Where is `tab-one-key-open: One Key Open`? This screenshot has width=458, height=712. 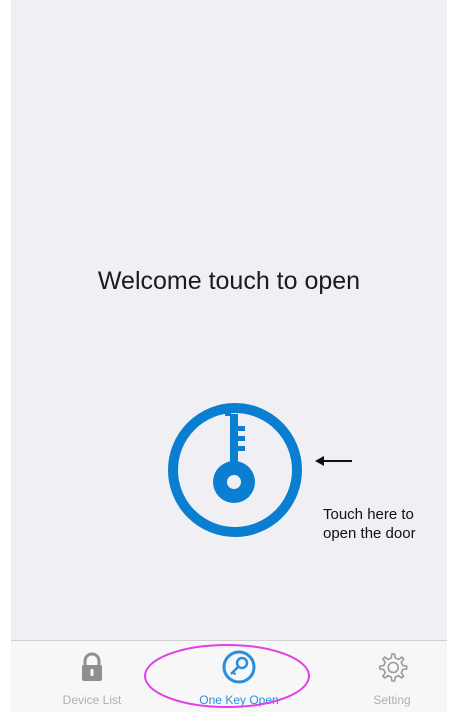 tab-one-key-open: One Key Open is located at coordinates (239, 676).